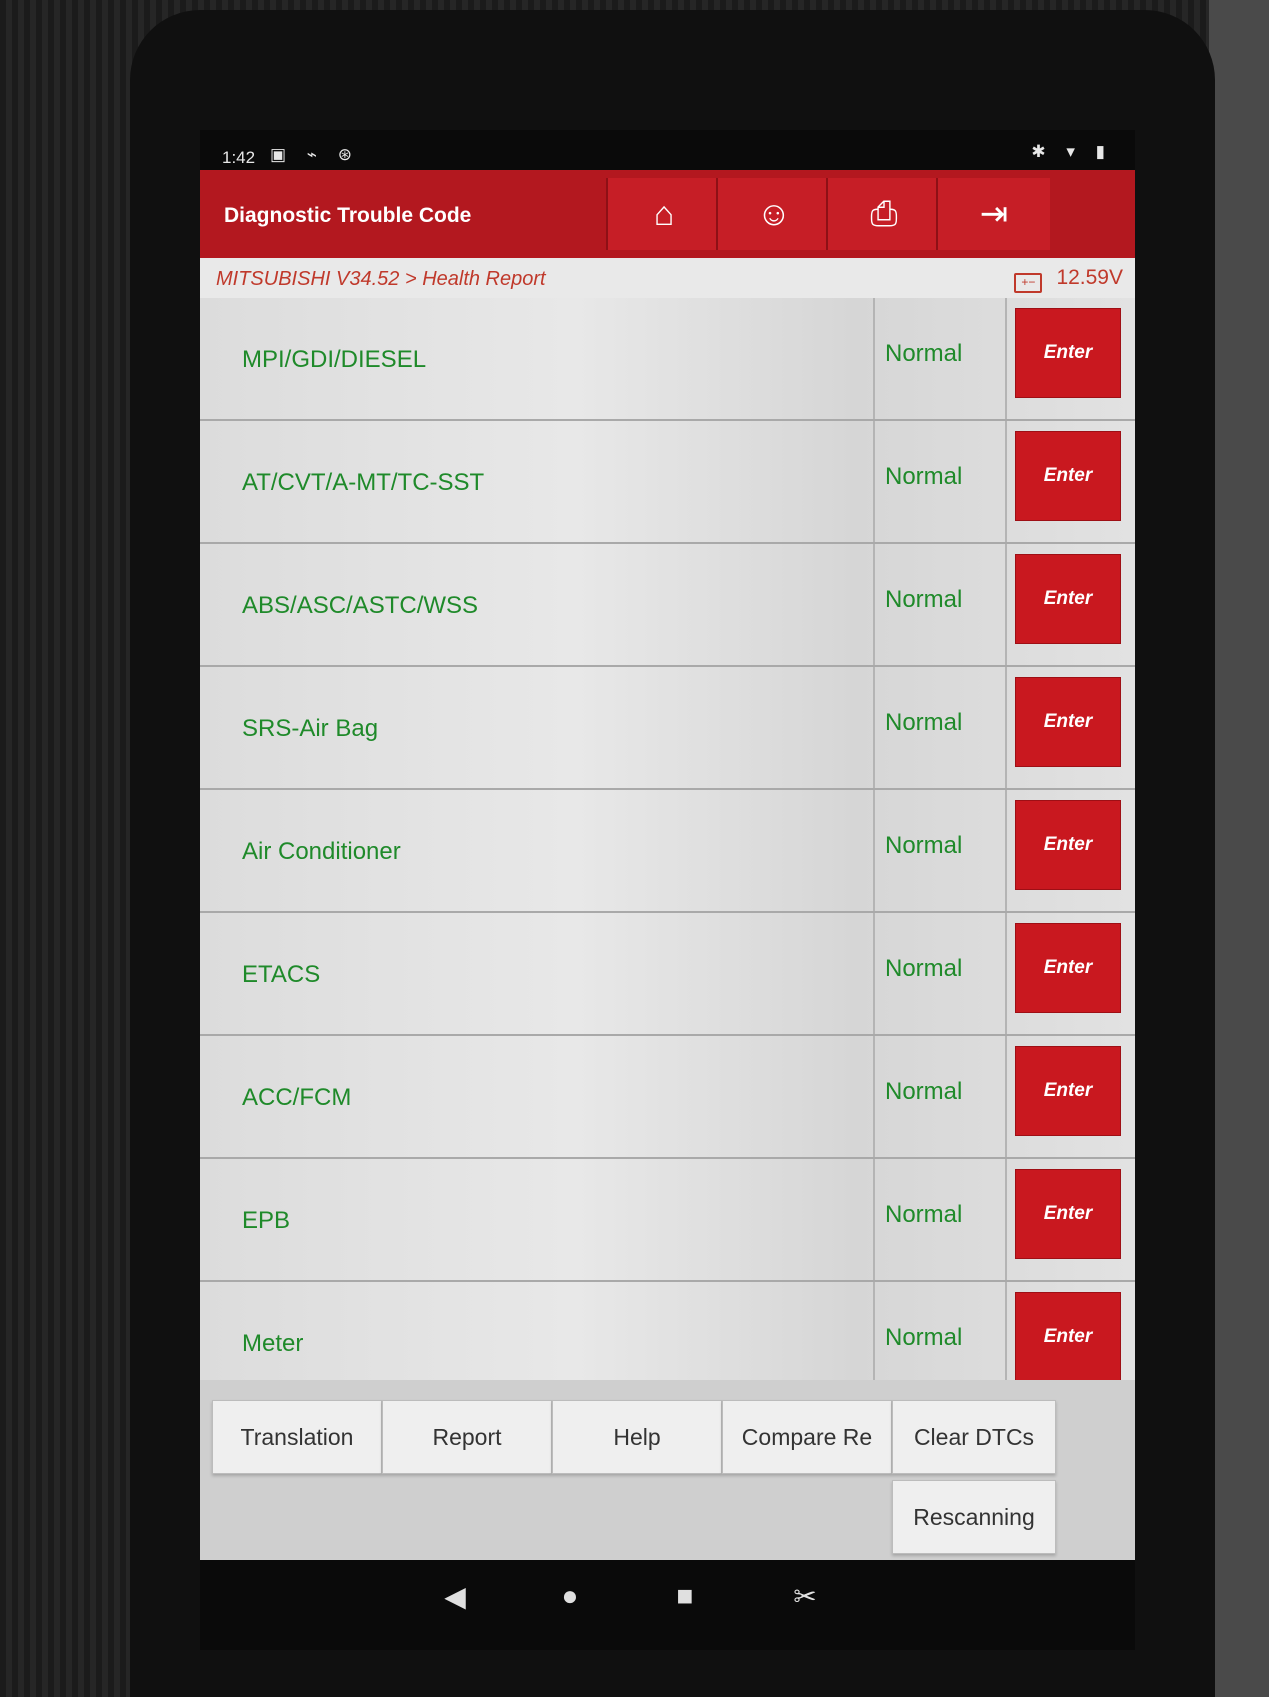 The height and width of the screenshot is (1697, 1269). I want to click on status-time: 1:42, so click(239, 157).